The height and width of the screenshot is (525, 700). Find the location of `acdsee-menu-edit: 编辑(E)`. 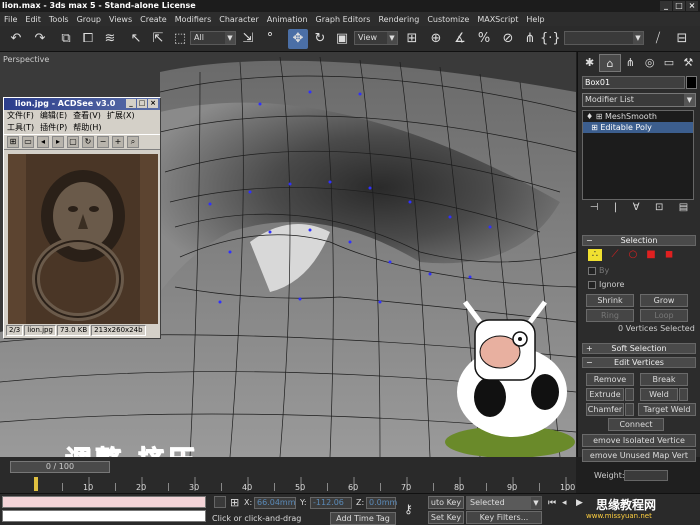

acdsee-menu-edit: 编辑(E) is located at coordinates (53, 116).